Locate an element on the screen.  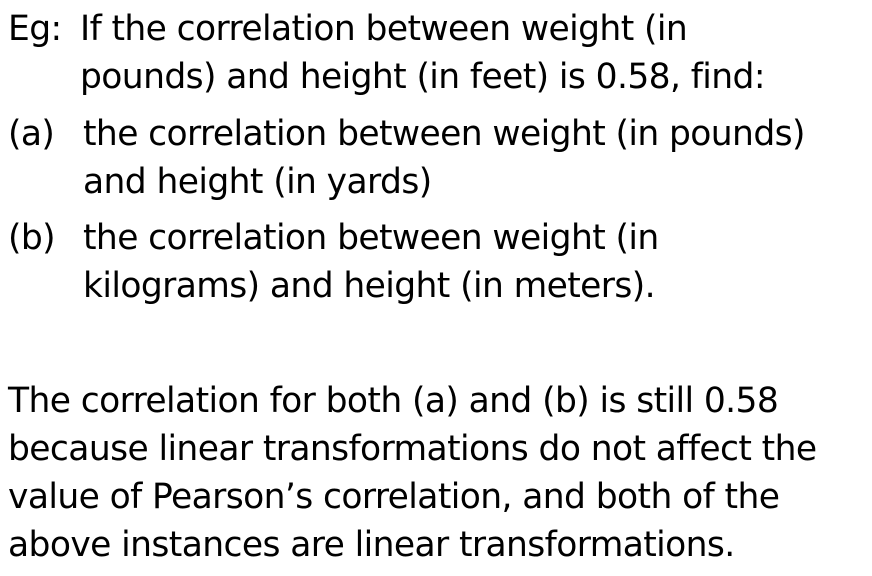
part-b-line-1: (b) the correlation between weight (in is located at coordinates (333, 238).